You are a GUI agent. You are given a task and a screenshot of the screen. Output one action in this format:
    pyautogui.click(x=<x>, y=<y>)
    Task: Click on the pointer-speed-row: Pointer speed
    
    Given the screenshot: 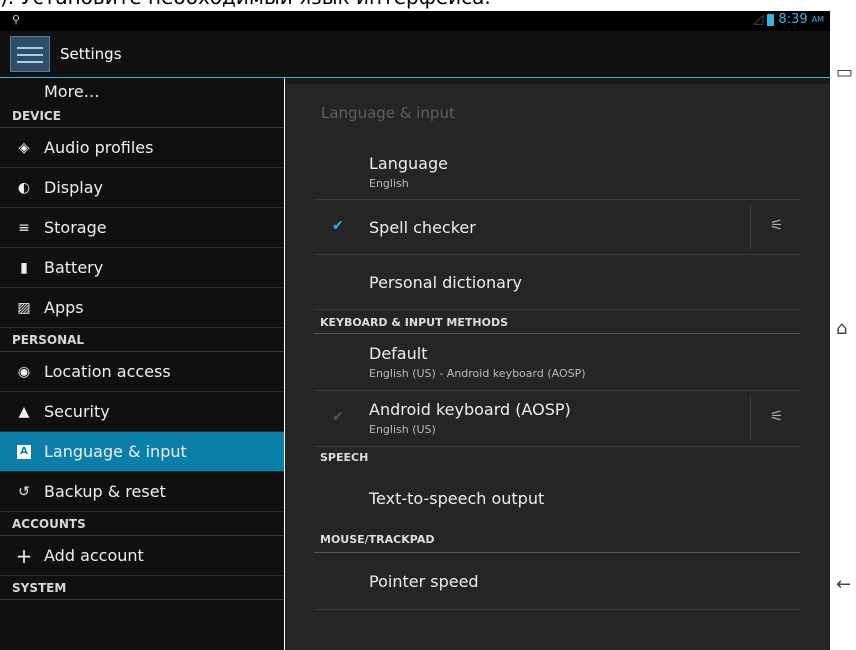 What is the action you would take?
    pyautogui.click(x=557, y=582)
    